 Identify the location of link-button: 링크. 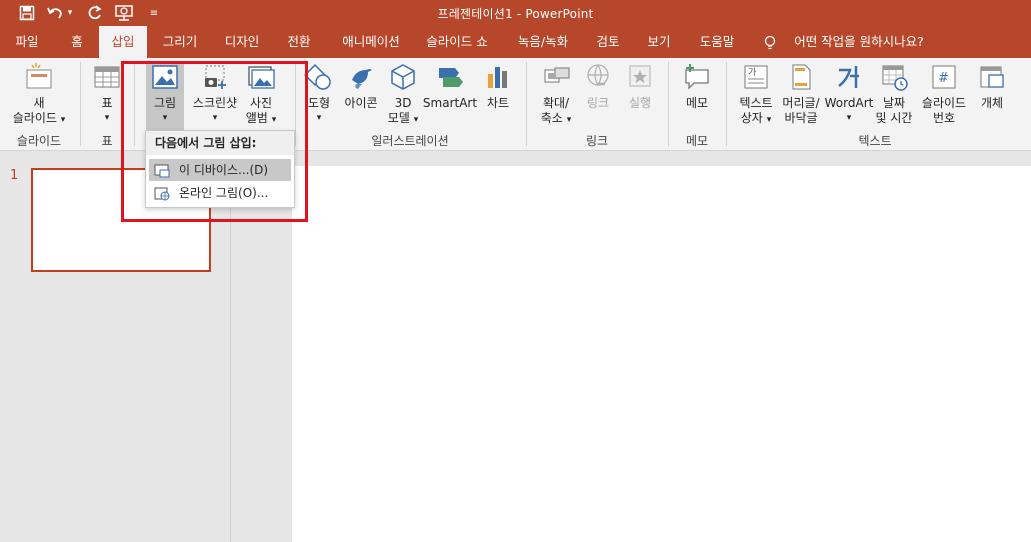
(598, 86).